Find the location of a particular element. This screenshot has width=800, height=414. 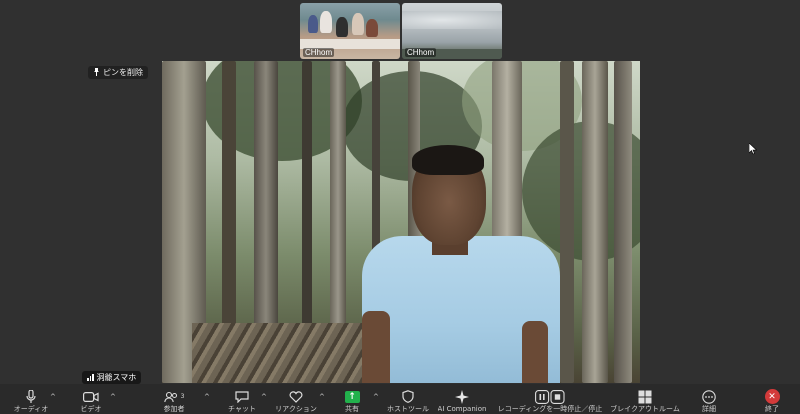

more-icon is located at coordinates (709, 396).